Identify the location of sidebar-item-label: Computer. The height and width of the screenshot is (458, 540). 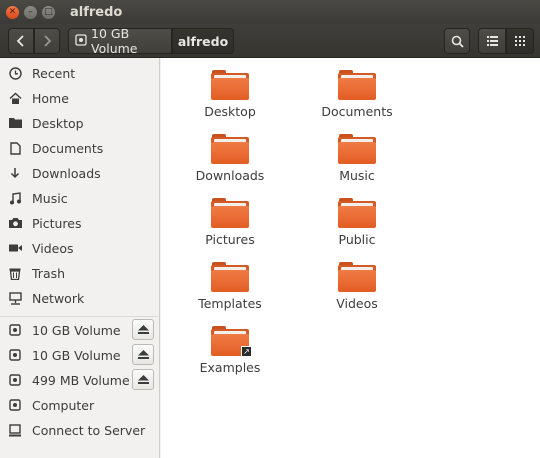
(63, 405).